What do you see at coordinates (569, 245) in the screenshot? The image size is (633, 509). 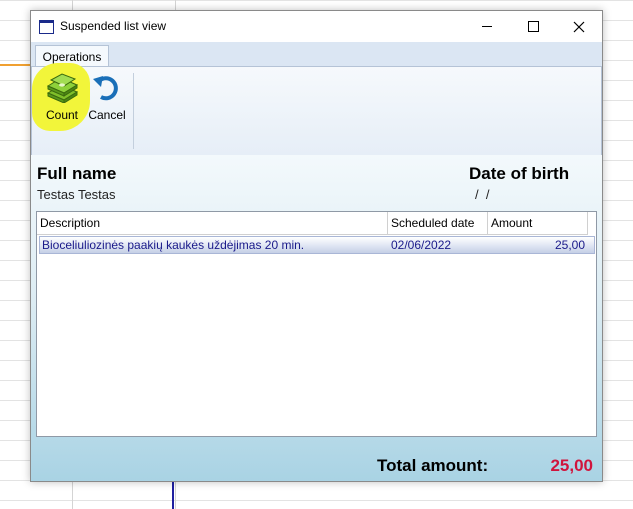 I see `row-amount: 25,00` at bounding box center [569, 245].